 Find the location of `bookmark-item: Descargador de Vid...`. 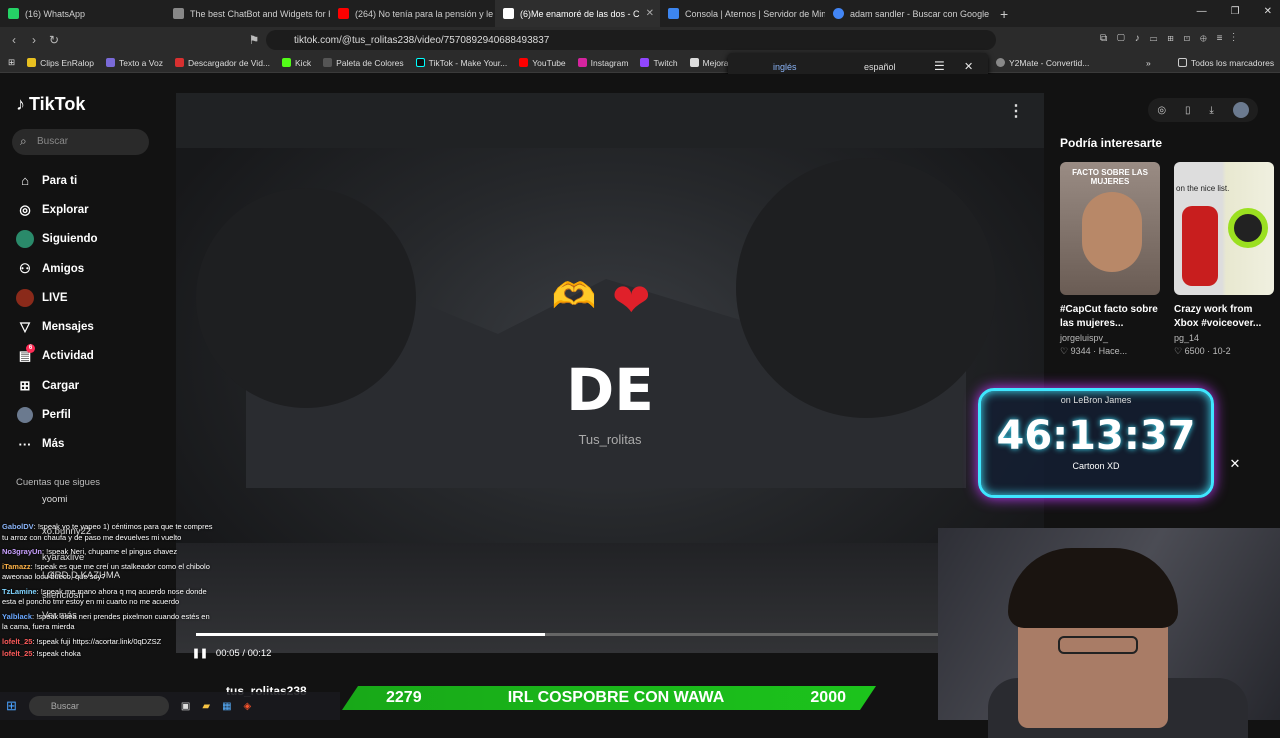

bookmark-item: Descargador de Vid... is located at coordinates (222, 62).